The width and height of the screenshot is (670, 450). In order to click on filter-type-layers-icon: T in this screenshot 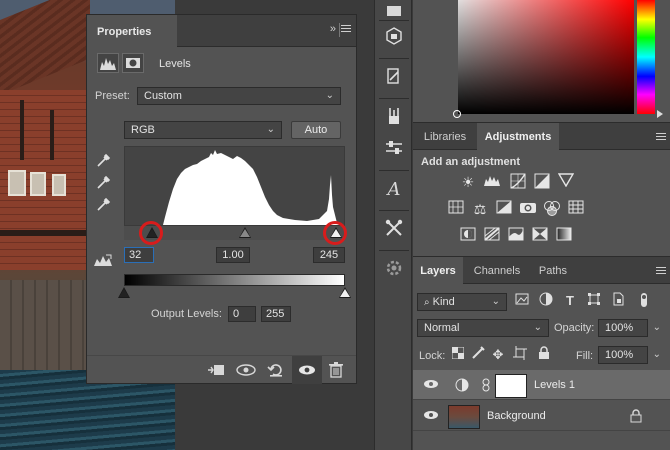, I will do `click(570, 301)`.